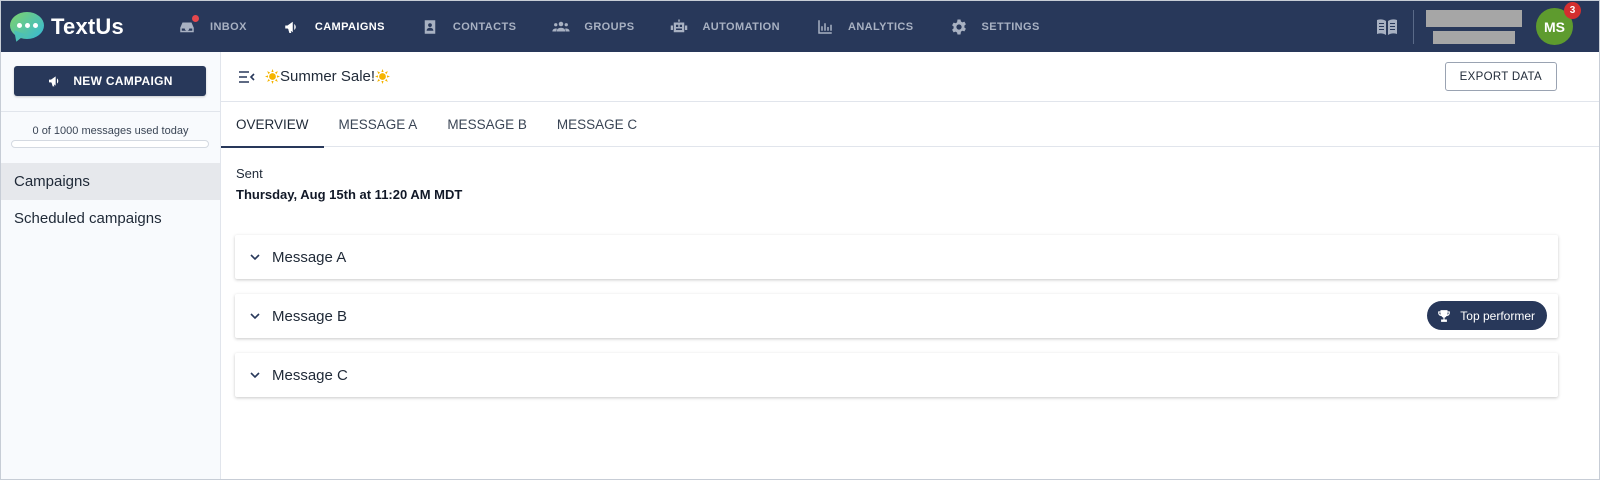 This screenshot has height=480, width=1600. I want to click on campaign-header: Summer Sale! EXPORT DATA, so click(910, 77).